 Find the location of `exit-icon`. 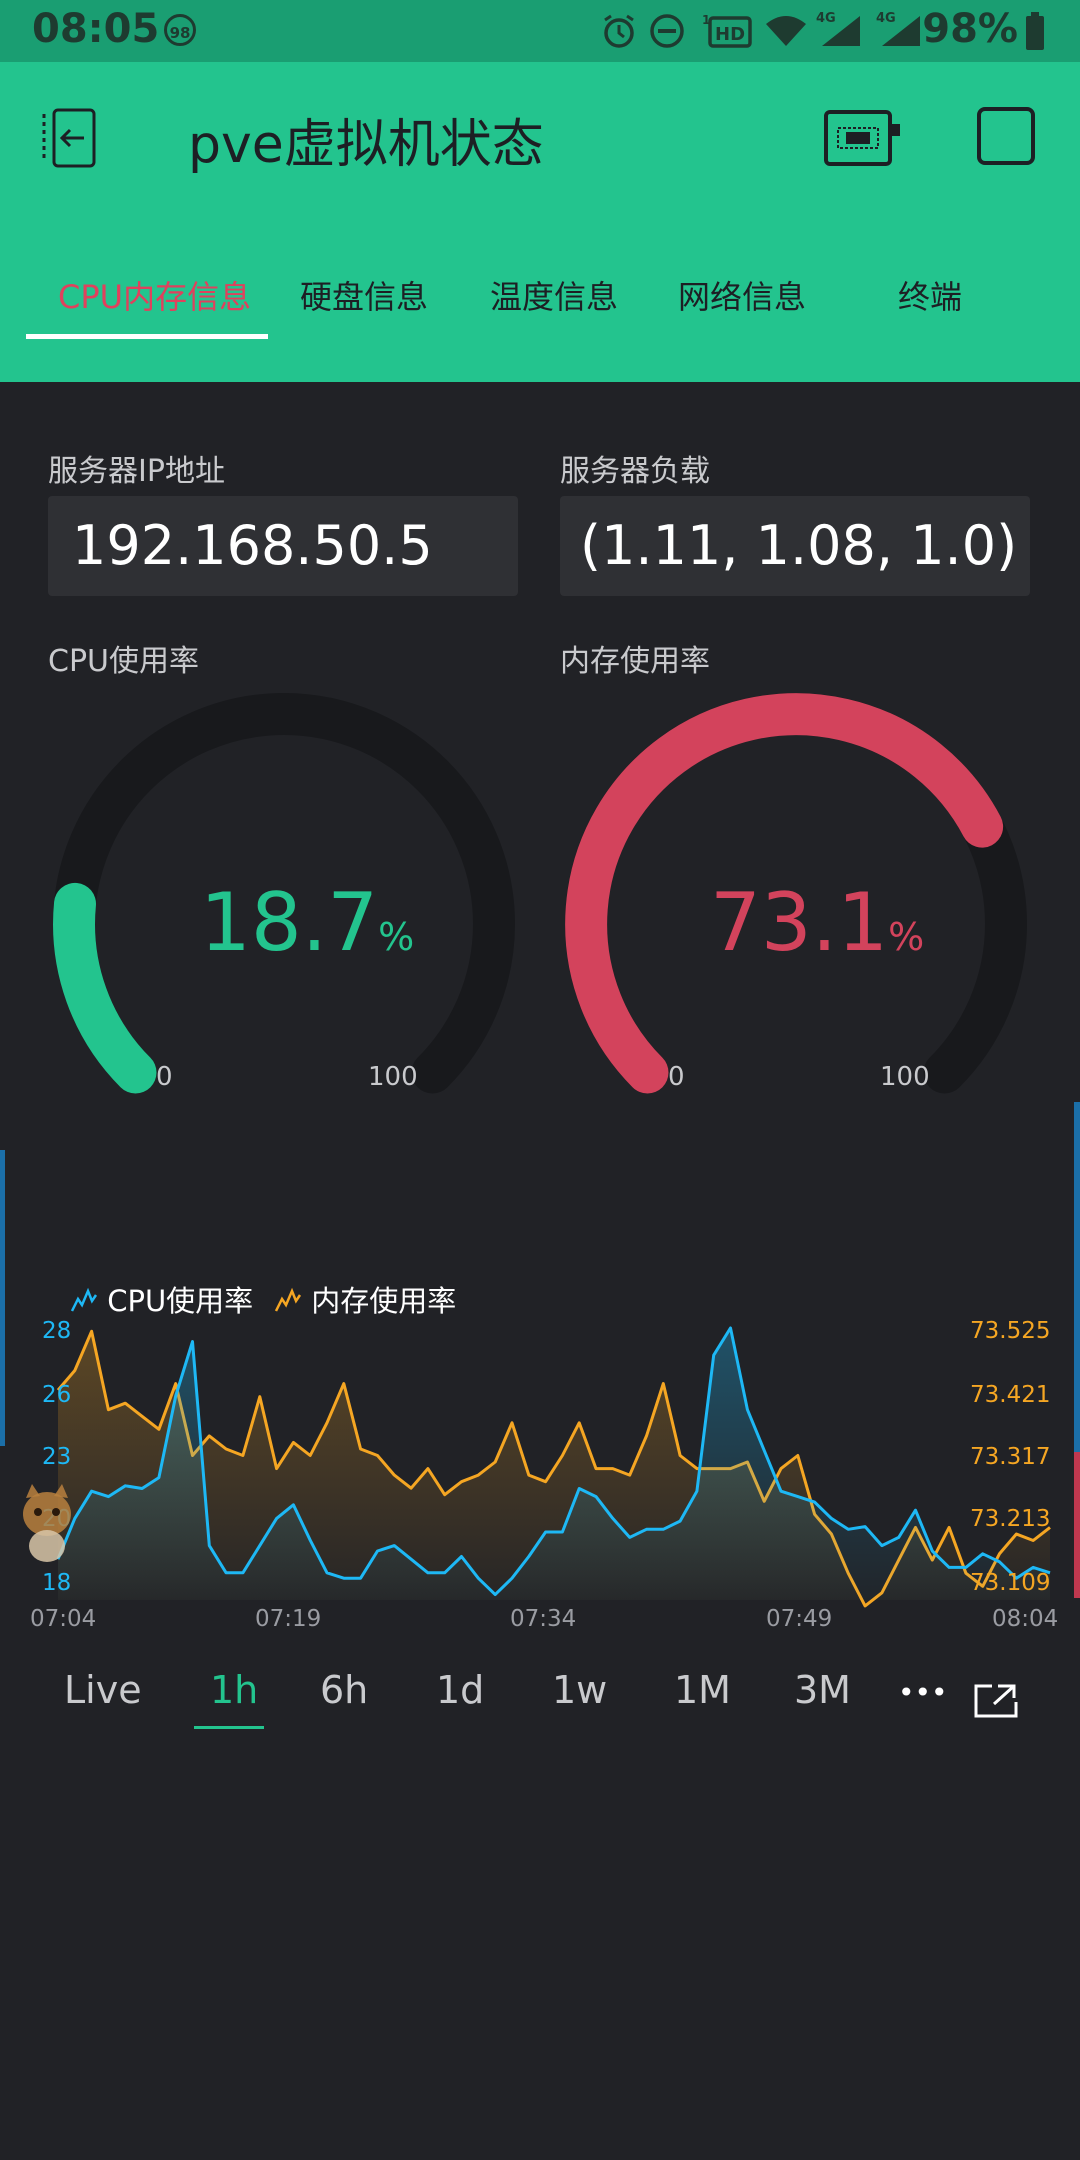

exit-icon is located at coordinates (72, 138).